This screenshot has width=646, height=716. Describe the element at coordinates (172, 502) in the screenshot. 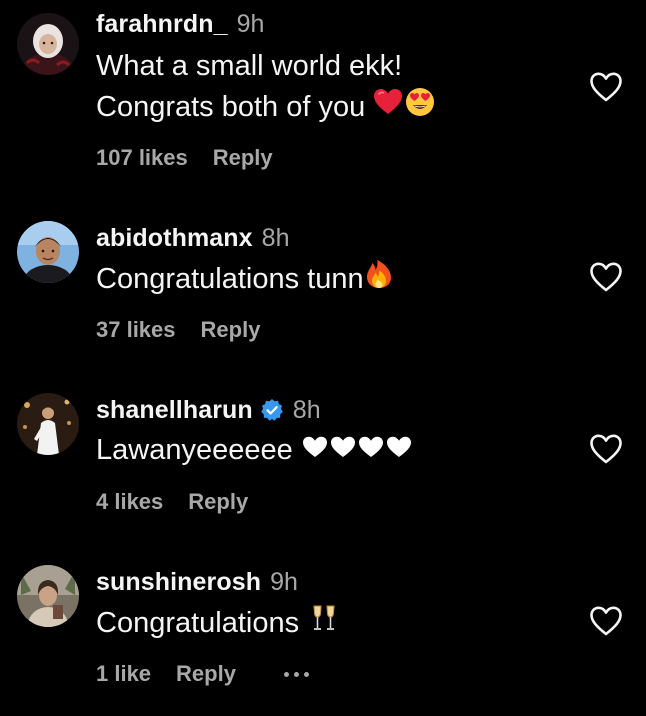

I see `comment-actions: 4 likes Reply` at that location.